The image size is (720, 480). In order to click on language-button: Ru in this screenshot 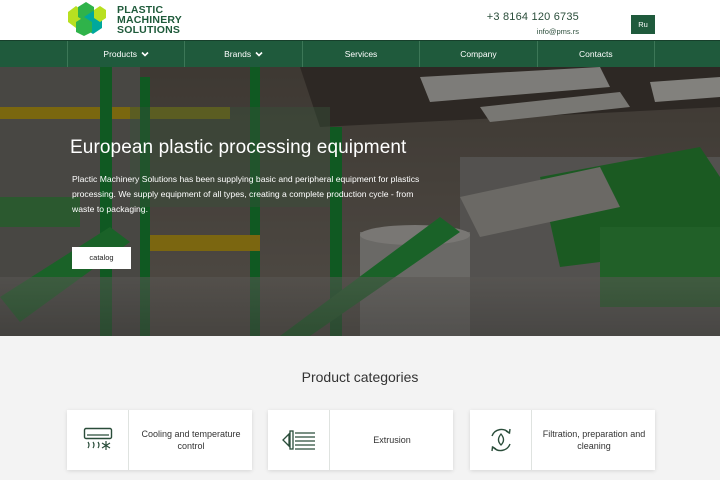, I will do `click(643, 24)`.